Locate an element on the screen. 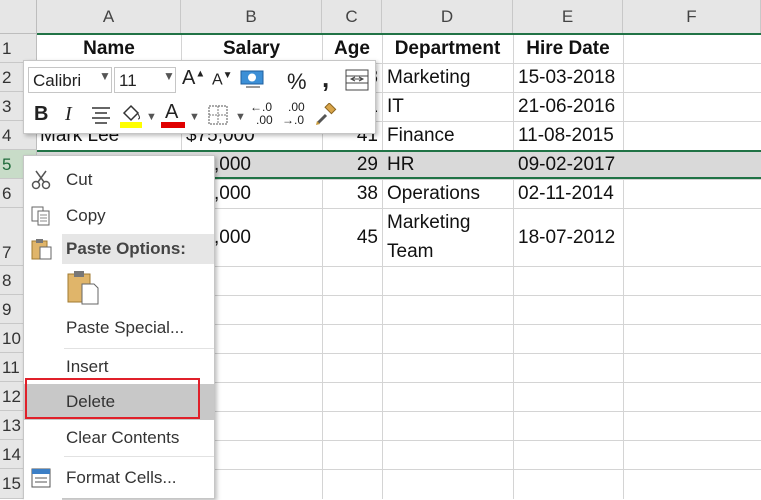  paste-icon-button is located at coordinates (83, 288).